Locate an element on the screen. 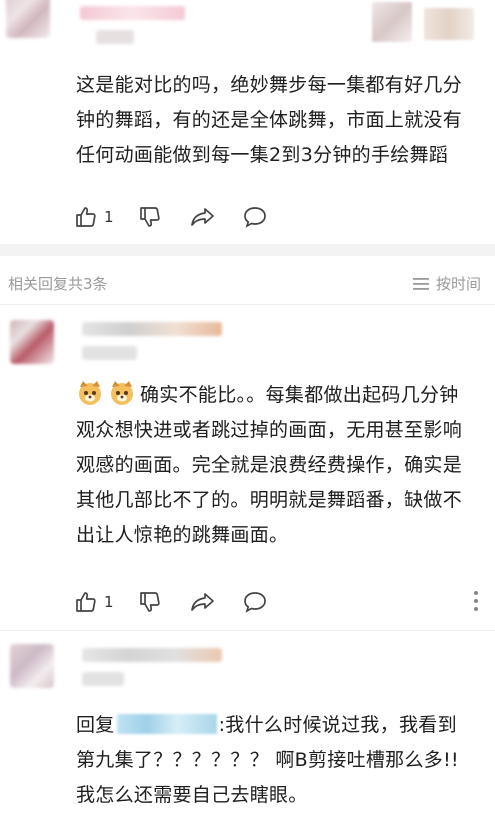 The height and width of the screenshot is (814, 495). header-separator is located at coordinates (247, 304).